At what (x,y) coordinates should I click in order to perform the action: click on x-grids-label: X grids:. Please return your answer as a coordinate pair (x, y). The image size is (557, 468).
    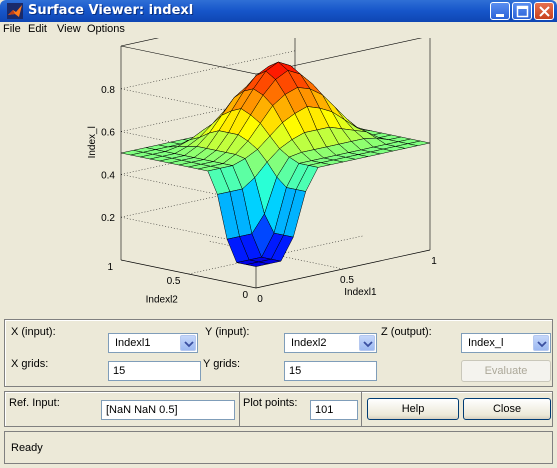
    Looking at the image, I should click on (30, 364).